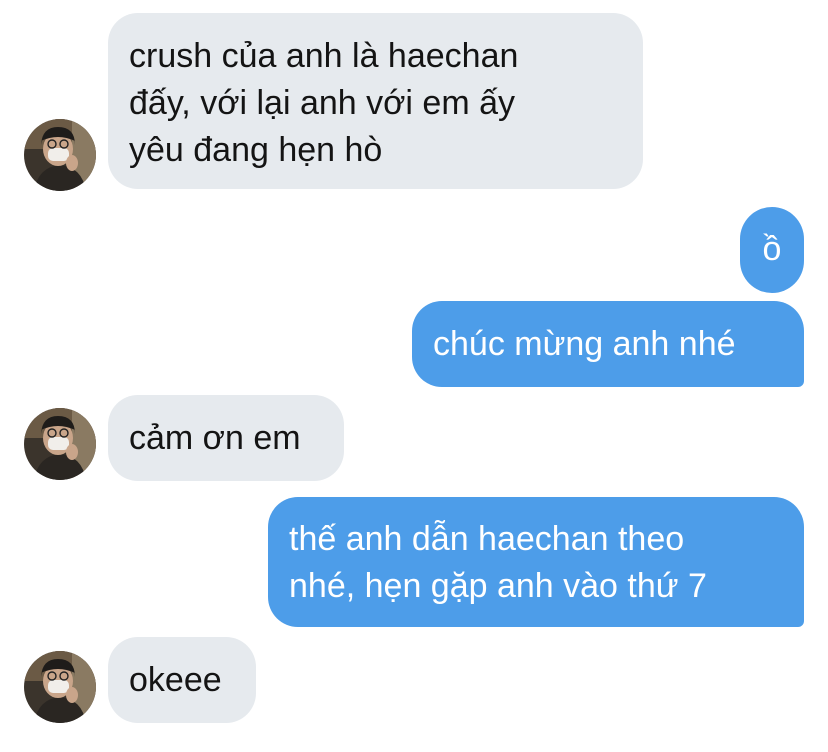 The width and height of the screenshot is (828, 752). What do you see at coordinates (772, 250) in the screenshot?
I see `outgoing-message-bubble: ồ` at bounding box center [772, 250].